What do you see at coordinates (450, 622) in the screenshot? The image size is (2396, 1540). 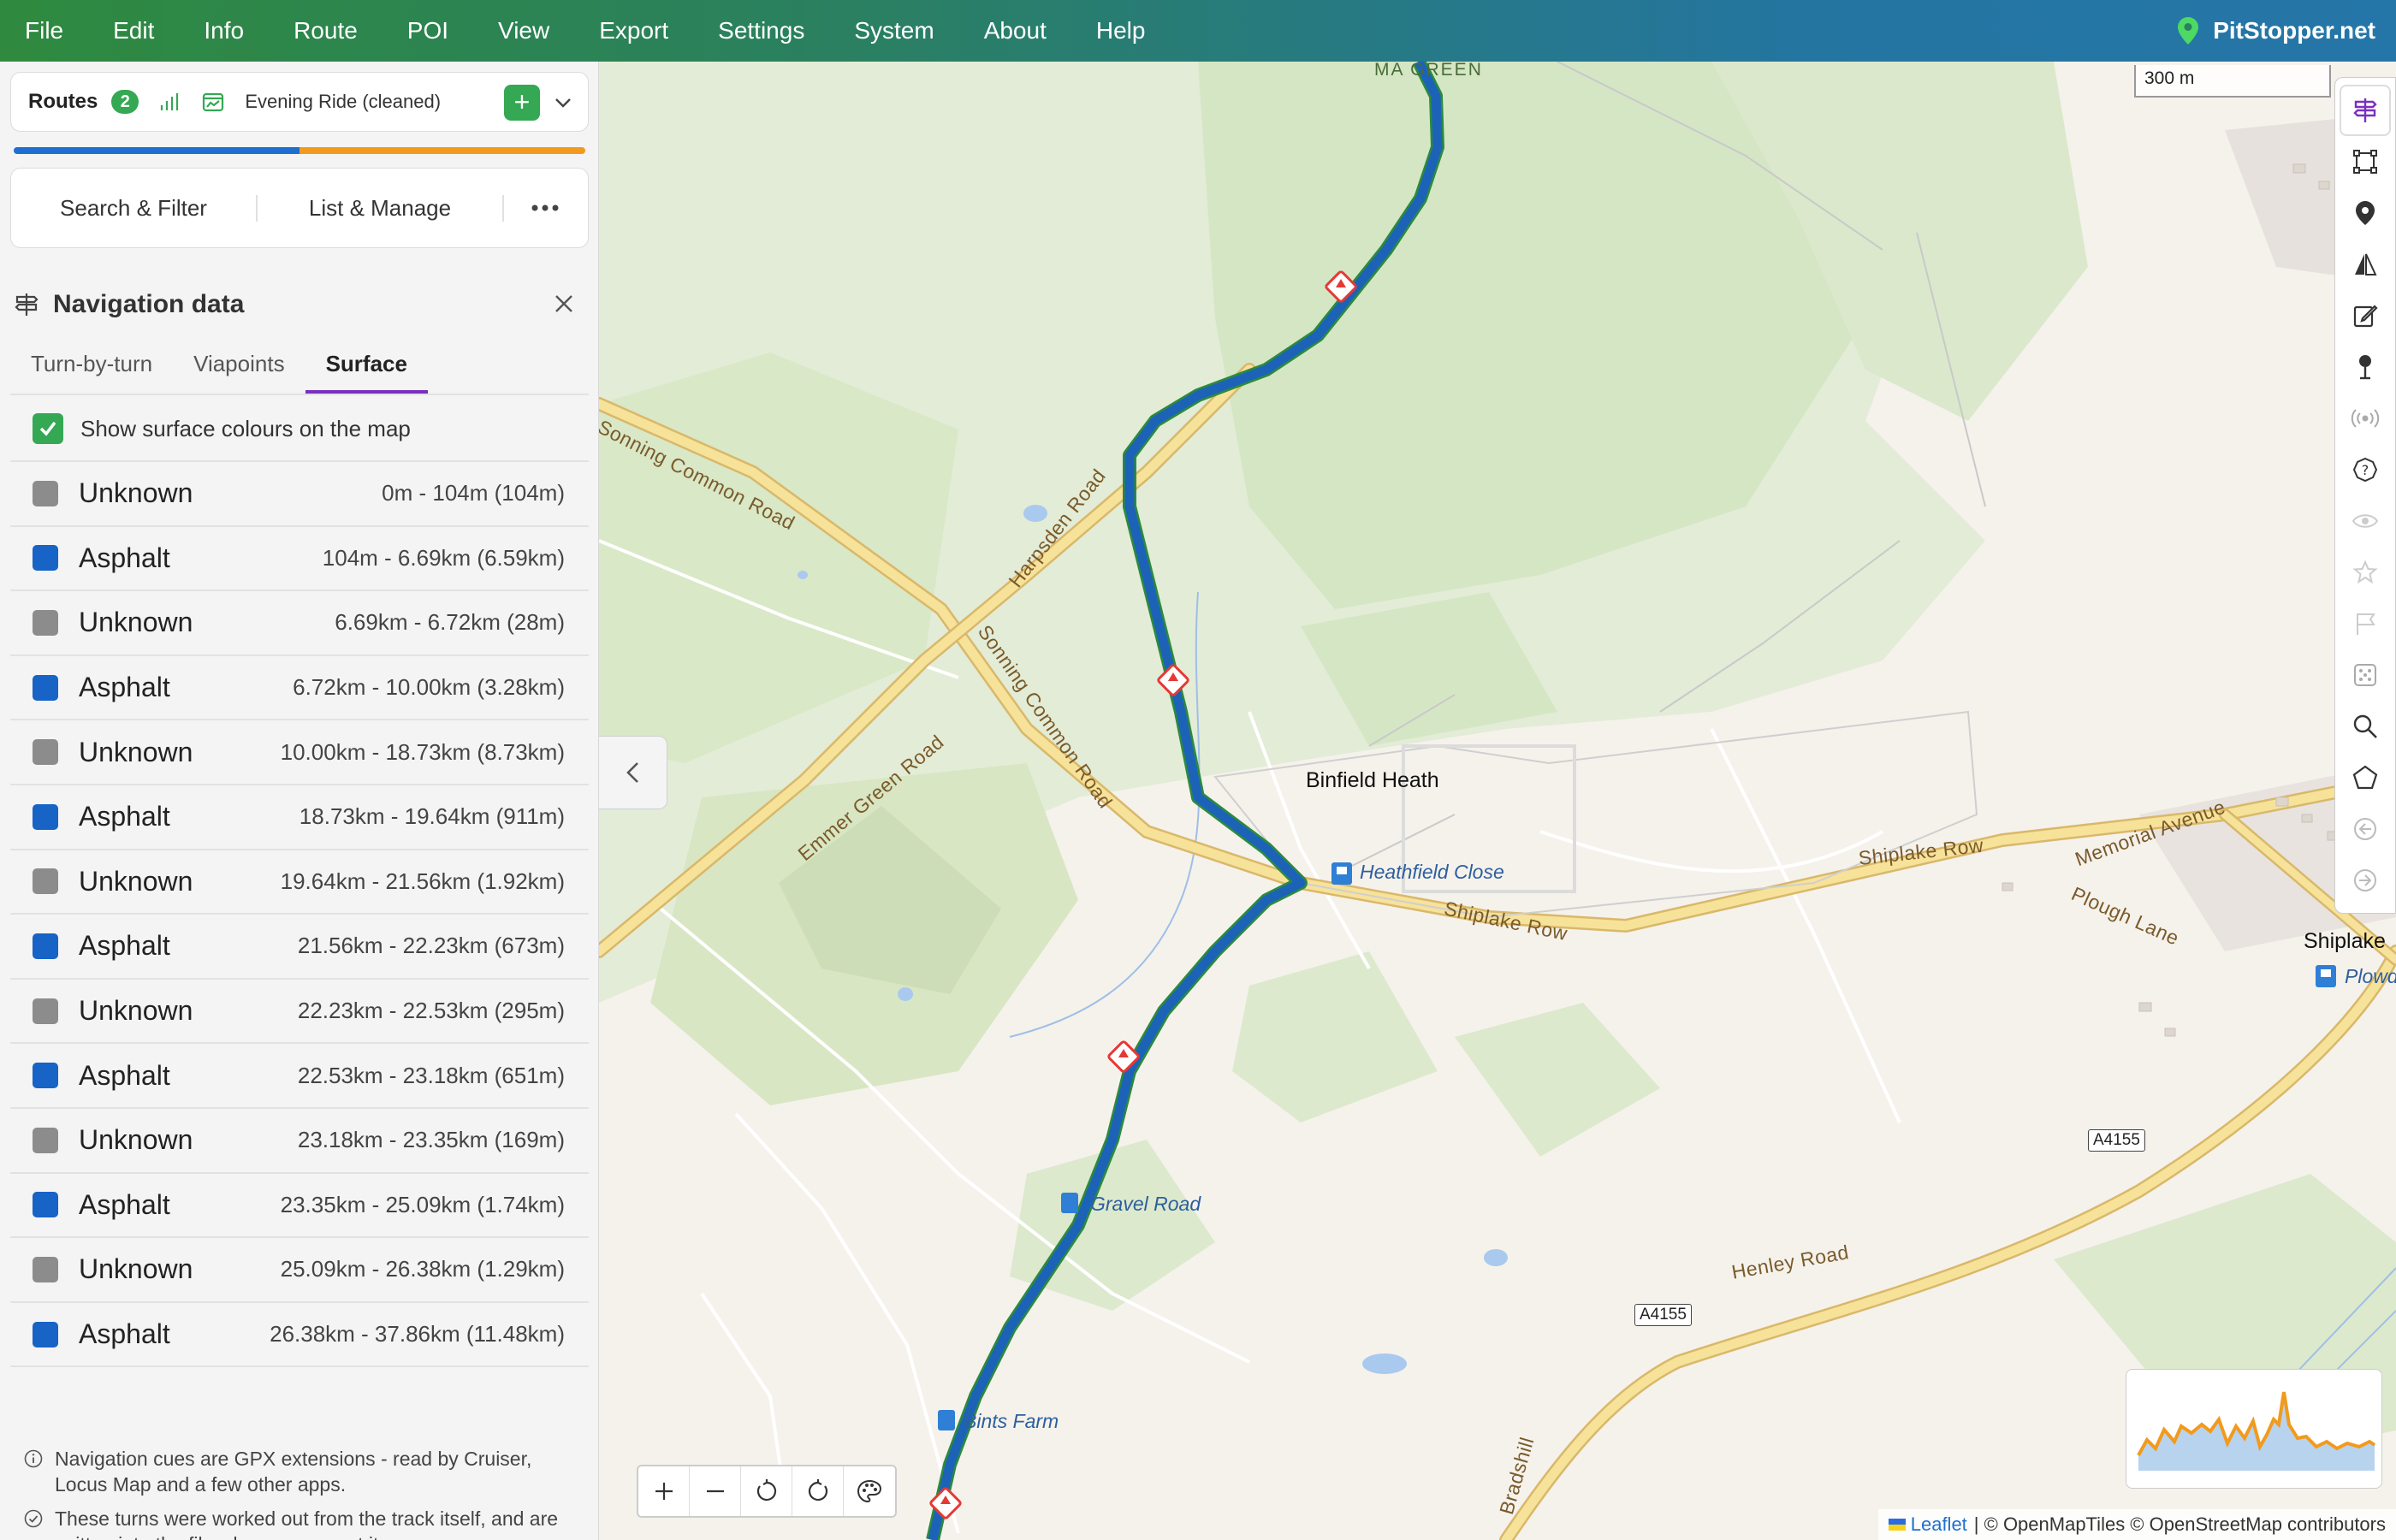 I see `surface-range: 6.69km - 6.72km (28m)` at bounding box center [450, 622].